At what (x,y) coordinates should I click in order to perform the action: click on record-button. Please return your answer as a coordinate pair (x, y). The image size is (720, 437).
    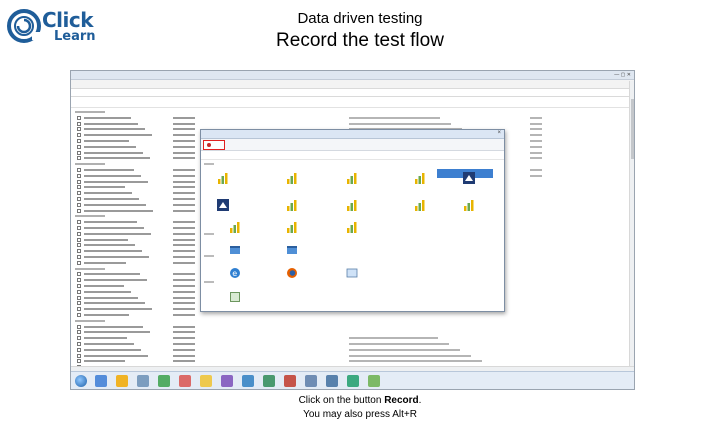
    Looking at the image, I should click on (214, 145).